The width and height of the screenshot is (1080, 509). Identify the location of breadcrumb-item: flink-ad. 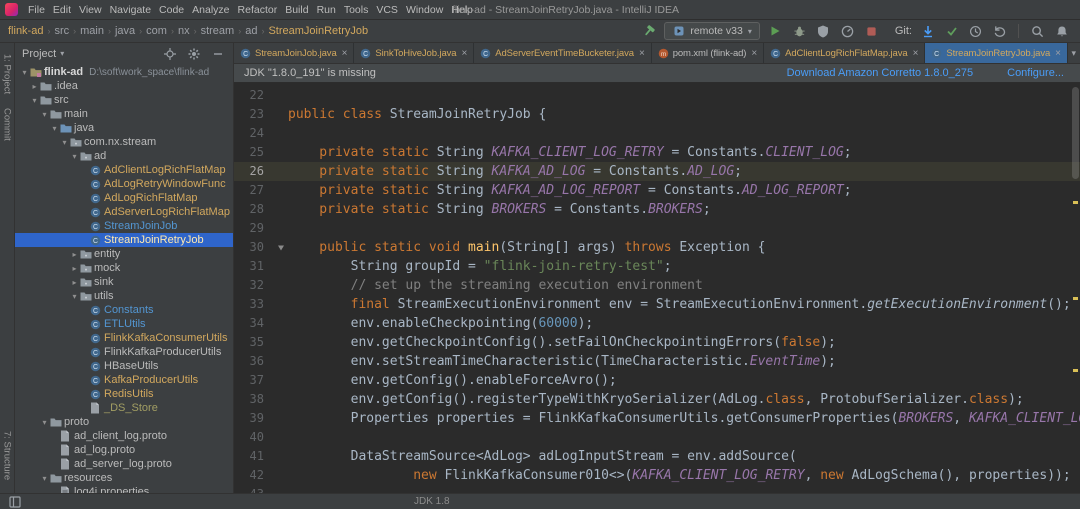
(25, 31).